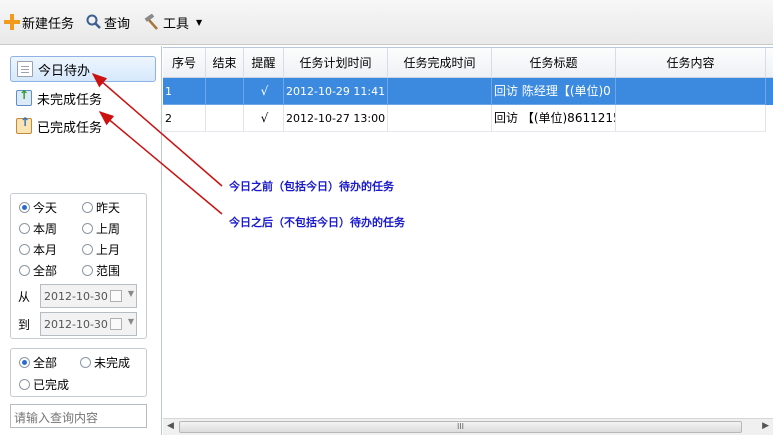 Image resolution: width=773 pixels, height=435 pixels. I want to click on arrow-to-today, so click(157, 130).